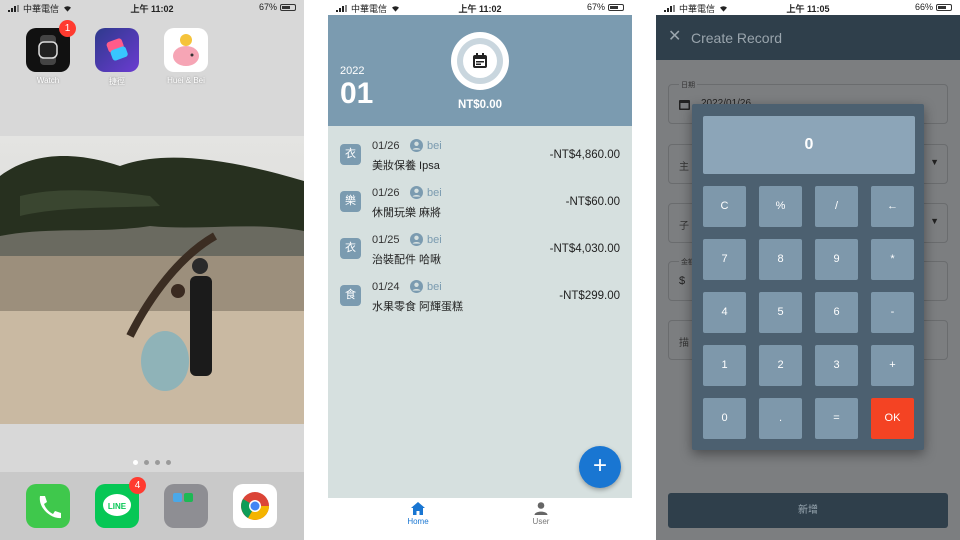 The width and height of the screenshot is (960, 540). I want to click on shortcuts-app-label: 捷徑, so click(117, 81).